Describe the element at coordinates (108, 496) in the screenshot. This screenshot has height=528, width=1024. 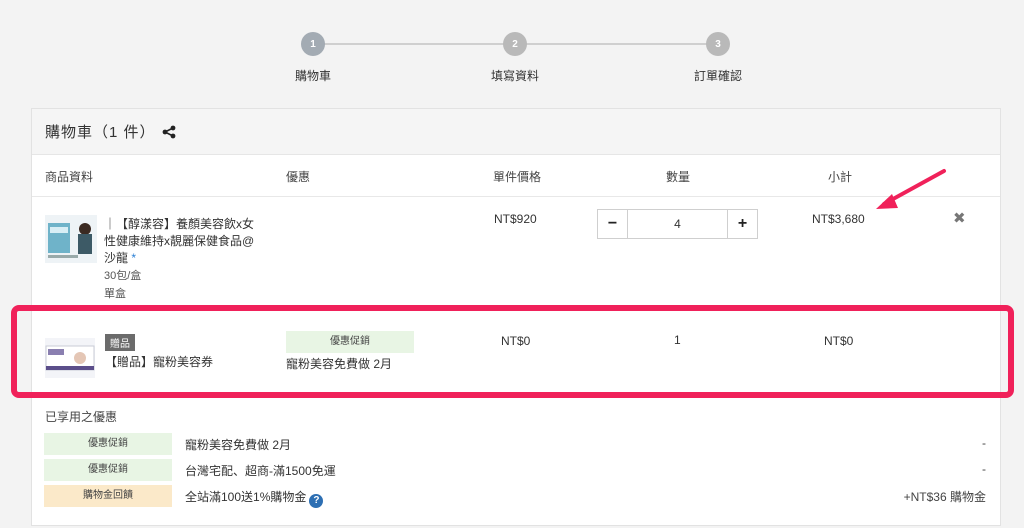
I see `applied-tag-3: 購物金回饋` at that location.